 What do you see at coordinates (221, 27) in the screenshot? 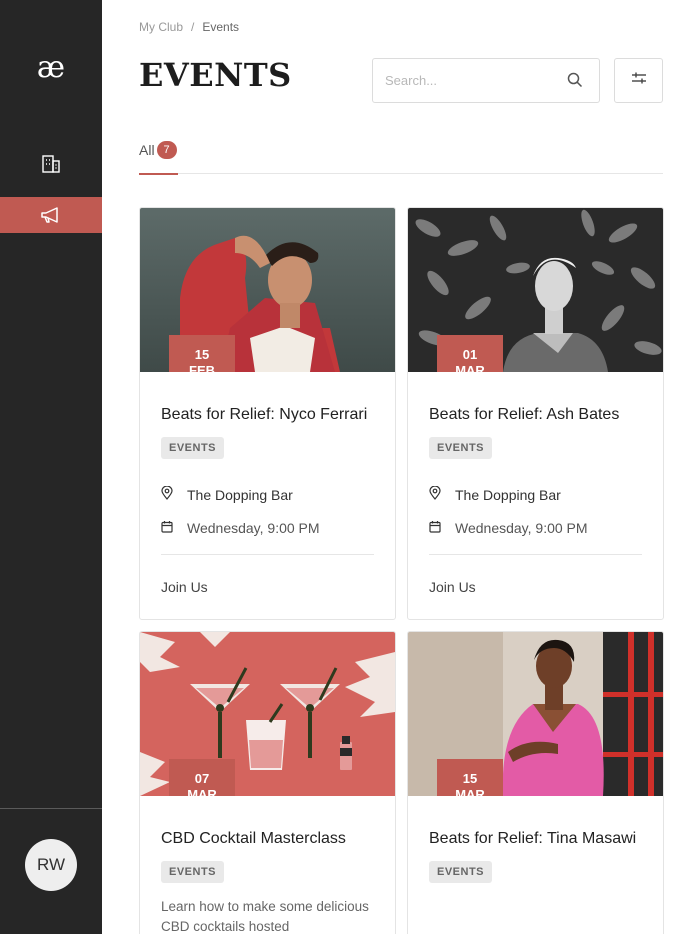
I see `breadcrumb-current: Events` at bounding box center [221, 27].